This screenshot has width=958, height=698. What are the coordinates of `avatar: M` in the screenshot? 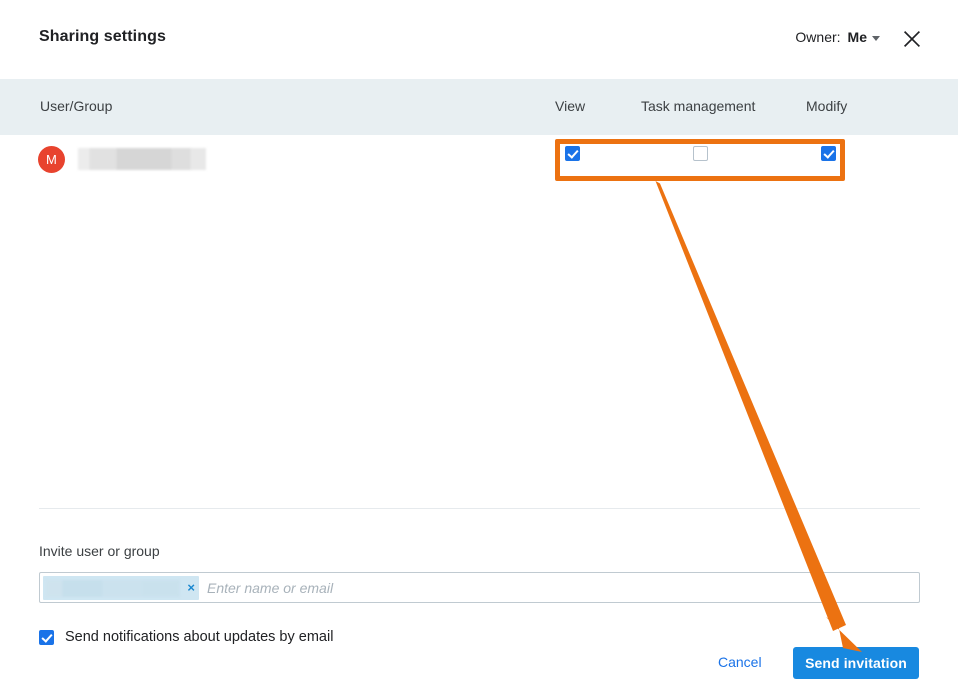 It's located at (51, 159).